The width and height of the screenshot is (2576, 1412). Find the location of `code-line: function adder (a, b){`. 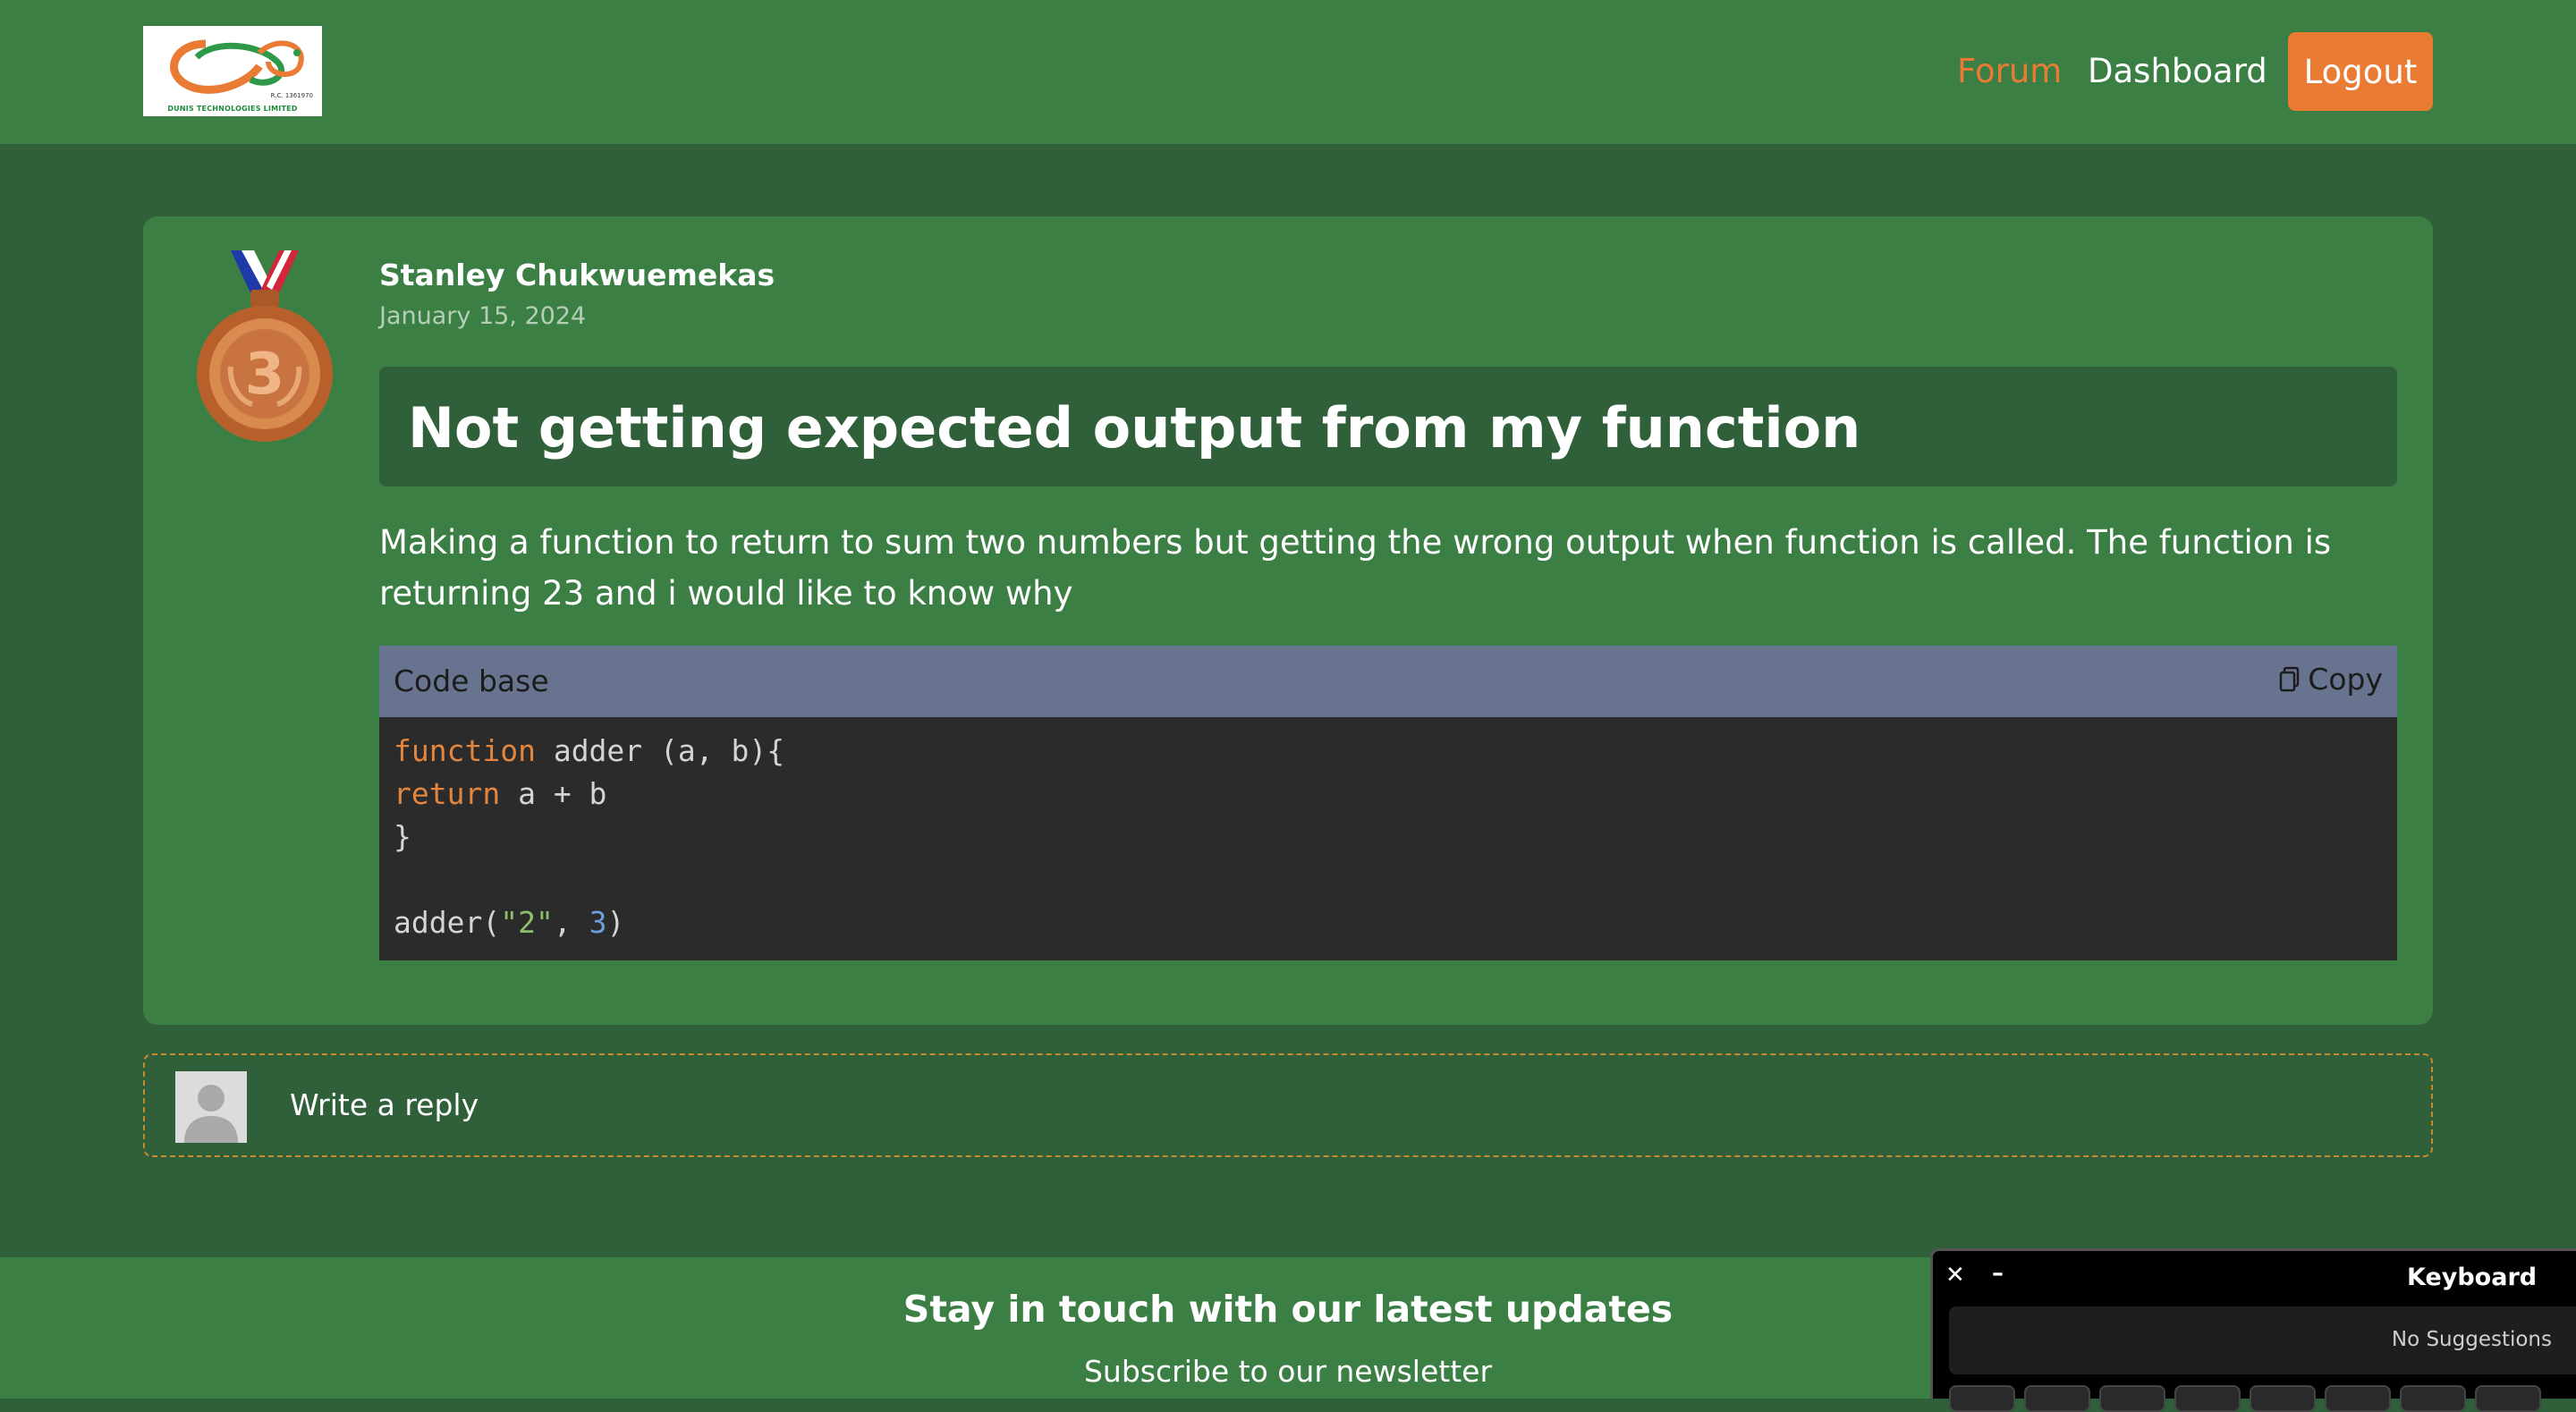

code-line: function adder (a, b){ is located at coordinates (589, 750).